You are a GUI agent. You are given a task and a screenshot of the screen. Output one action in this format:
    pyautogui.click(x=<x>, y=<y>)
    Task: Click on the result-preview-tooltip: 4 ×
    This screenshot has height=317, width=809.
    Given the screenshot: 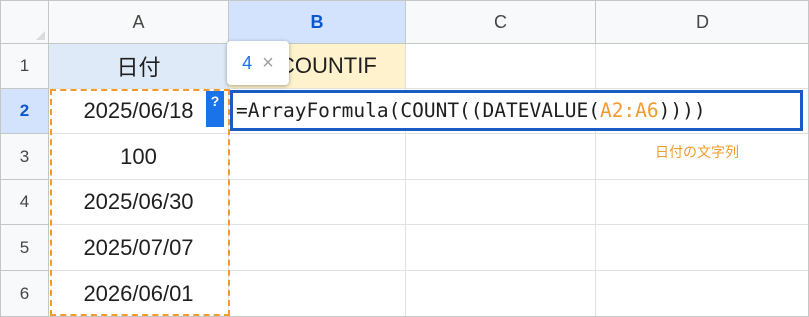 What is the action you would take?
    pyautogui.click(x=258, y=63)
    